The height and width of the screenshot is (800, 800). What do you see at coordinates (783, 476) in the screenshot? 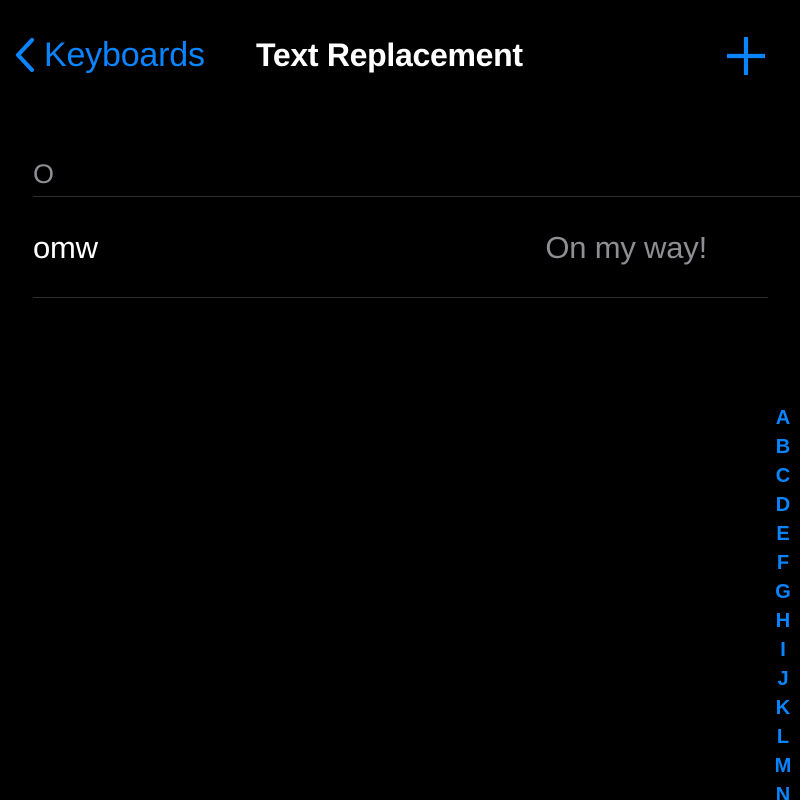
I see `index-letter: C` at bounding box center [783, 476].